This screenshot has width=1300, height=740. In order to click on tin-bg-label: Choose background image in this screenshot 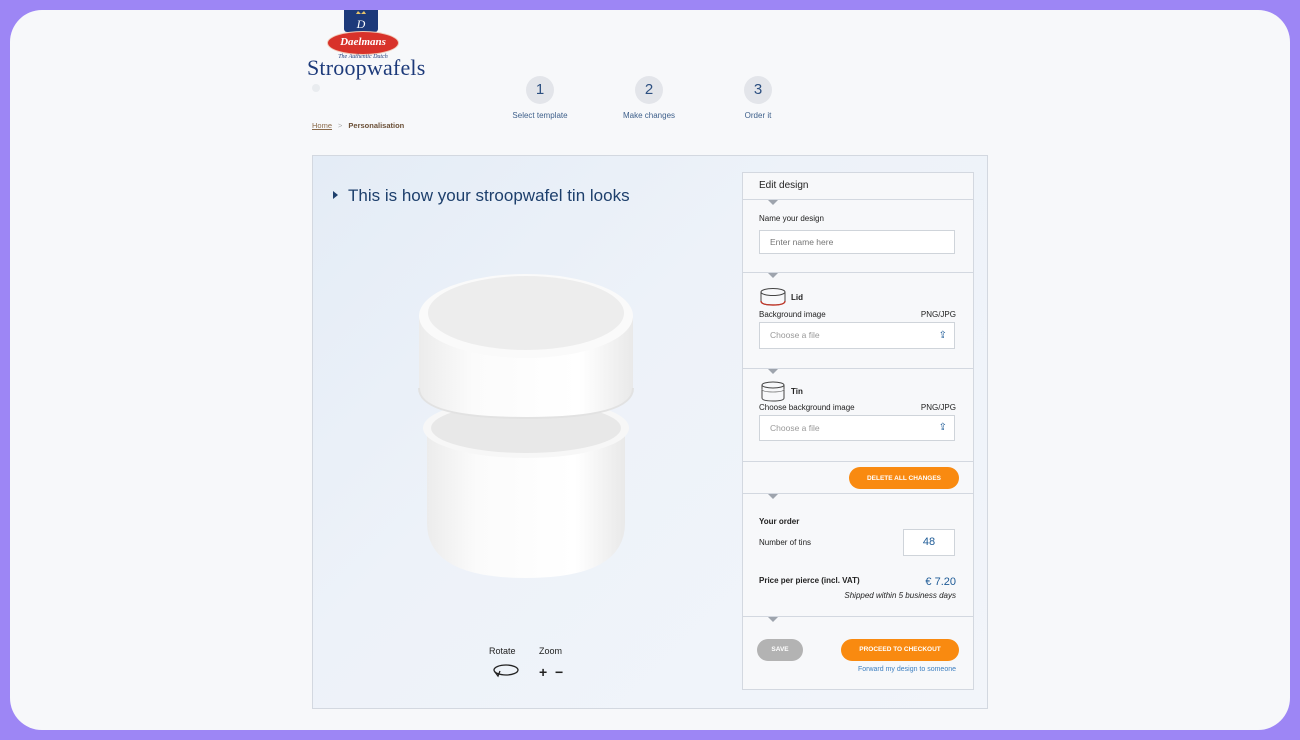, I will do `click(807, 407)`.